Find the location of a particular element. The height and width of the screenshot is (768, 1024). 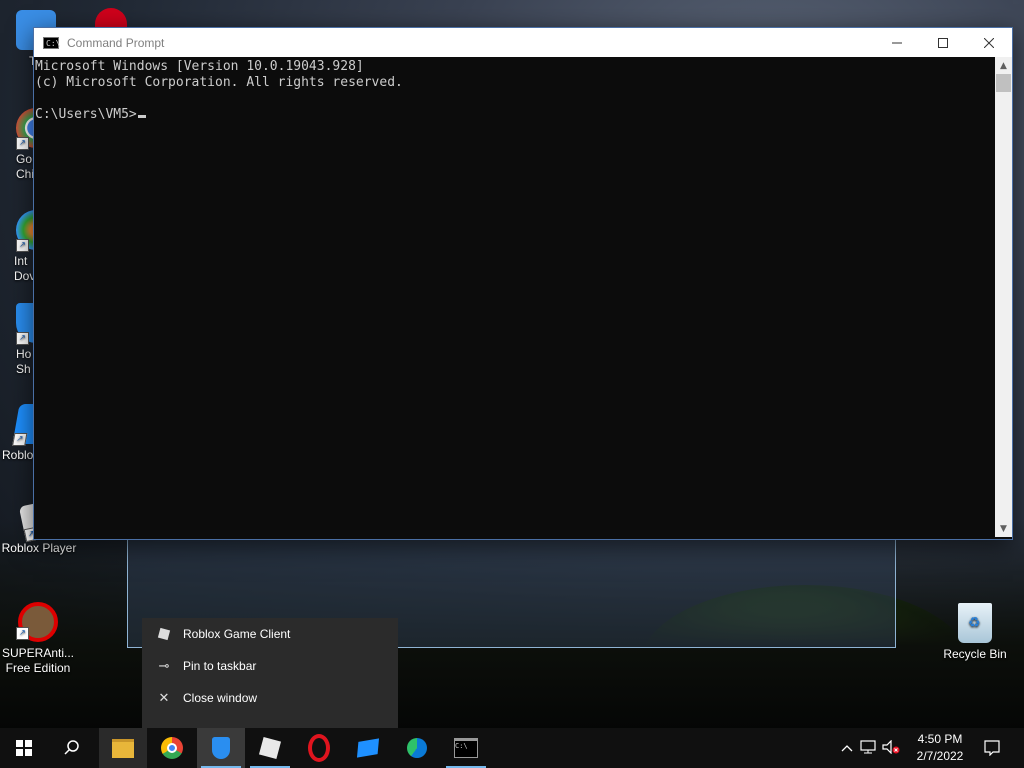

system-tray is located at coordinates (870, 748).